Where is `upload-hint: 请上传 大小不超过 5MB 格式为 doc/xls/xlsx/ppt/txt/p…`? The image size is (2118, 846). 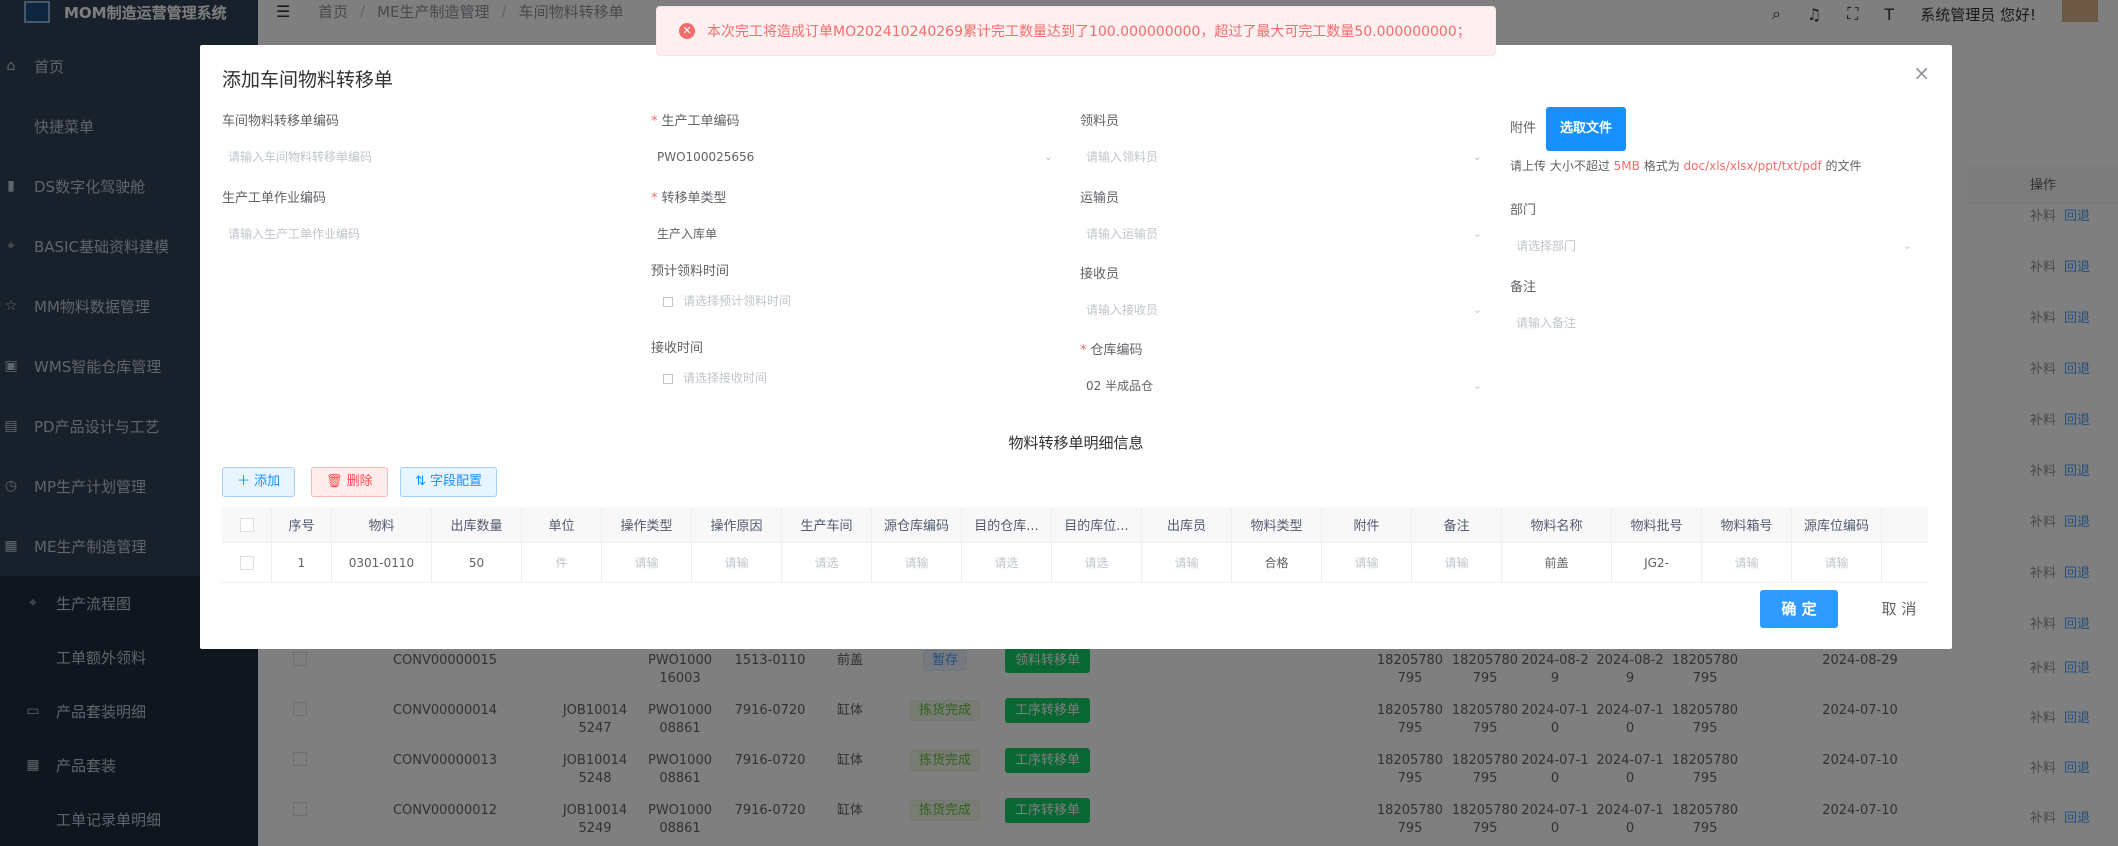
upload-hint: 请上传 大小不超过 5MB 格式为 doc/xls/xlsx/ppt/txt/p… is located at coordinates (1686, 166).